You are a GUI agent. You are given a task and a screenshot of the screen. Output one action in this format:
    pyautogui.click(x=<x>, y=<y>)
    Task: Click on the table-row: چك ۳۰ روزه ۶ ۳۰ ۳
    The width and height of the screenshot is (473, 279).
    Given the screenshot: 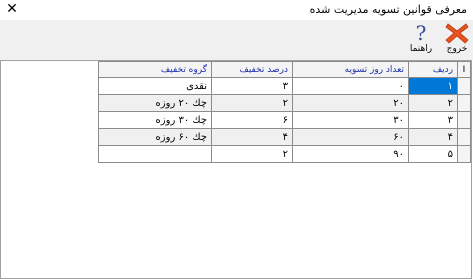 What is the action you would take?
    pyautogui.click(x=284, y=120)
    